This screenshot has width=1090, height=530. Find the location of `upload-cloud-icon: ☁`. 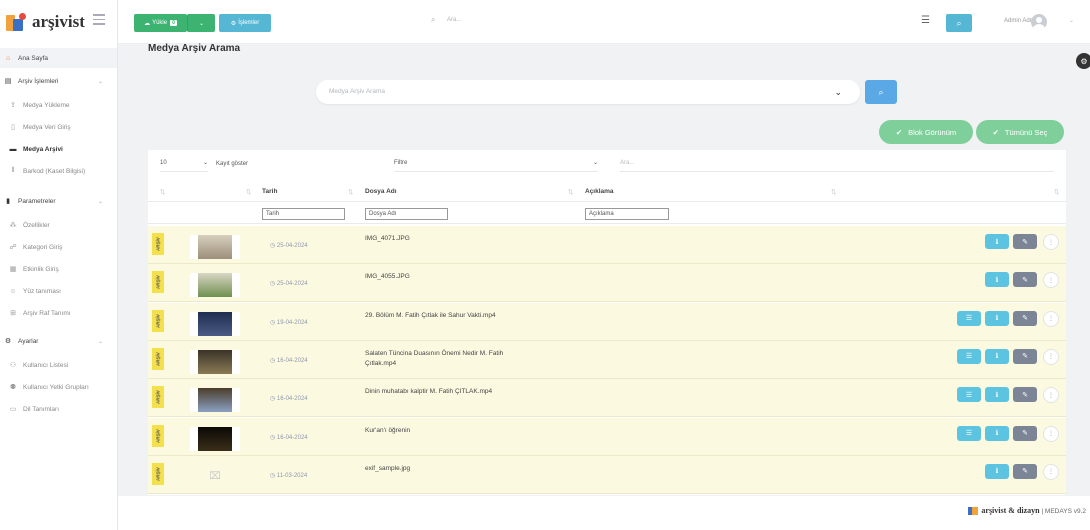

upload-cloud-icon: ☁ is located at coordinates (147, 23).